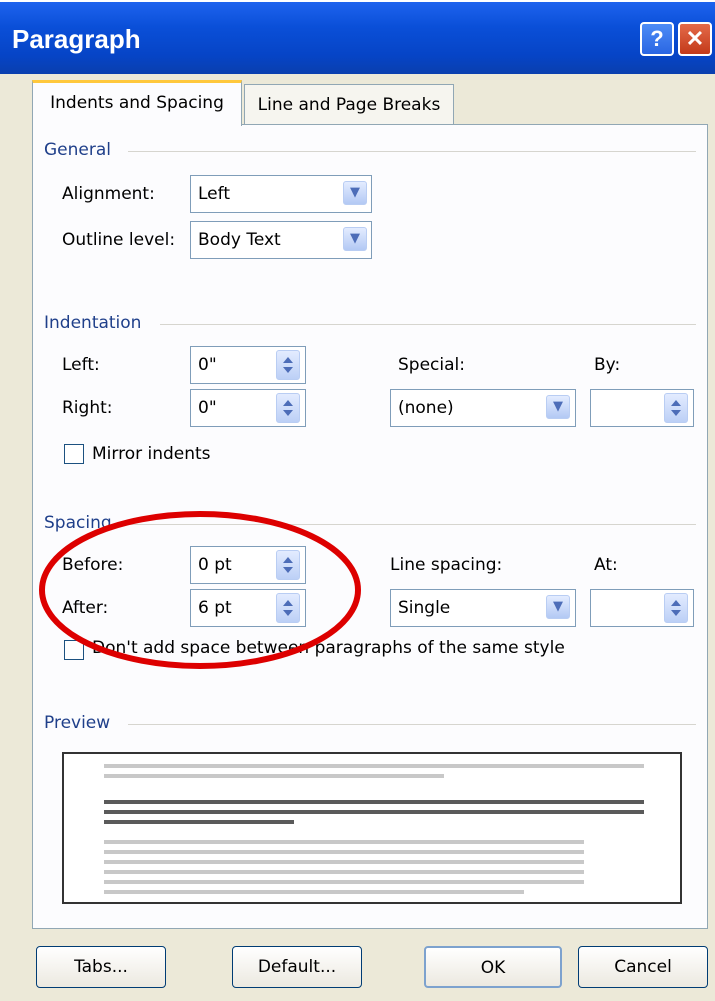  I want to click on at-label: At:, so click(606, 565).